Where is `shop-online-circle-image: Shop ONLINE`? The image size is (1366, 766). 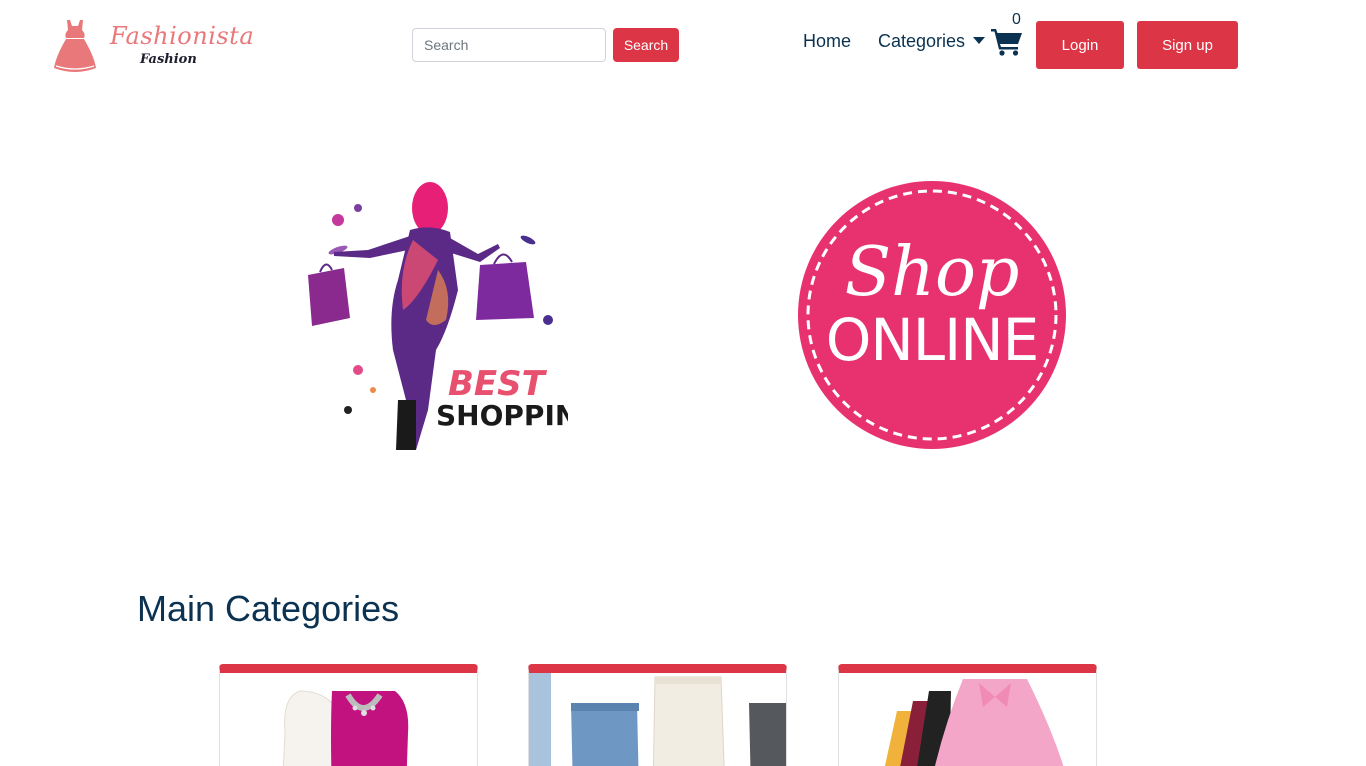 shop-online-circle-image: Shop ONLINE is located at coordinates (932, 315).